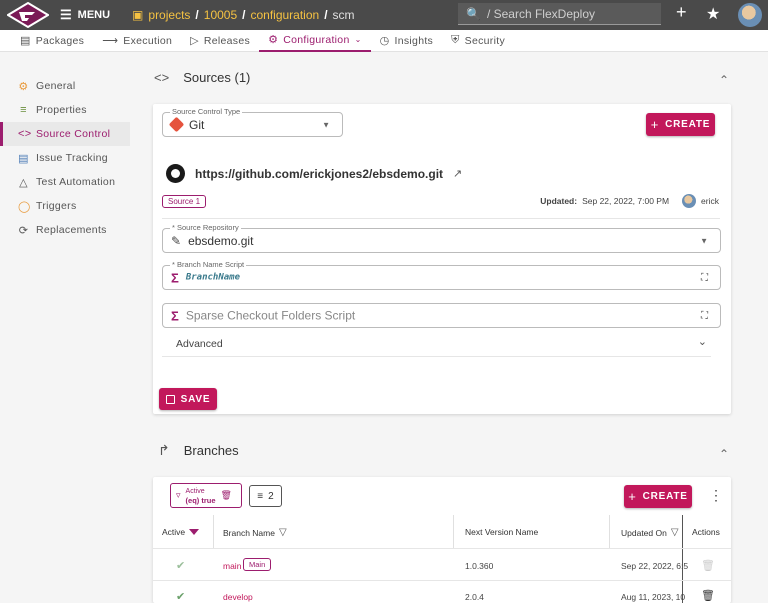 Image resolution: width=768 pixels, height=603 pixels. I want to click on tab-label: Packages, so click(60, 40).